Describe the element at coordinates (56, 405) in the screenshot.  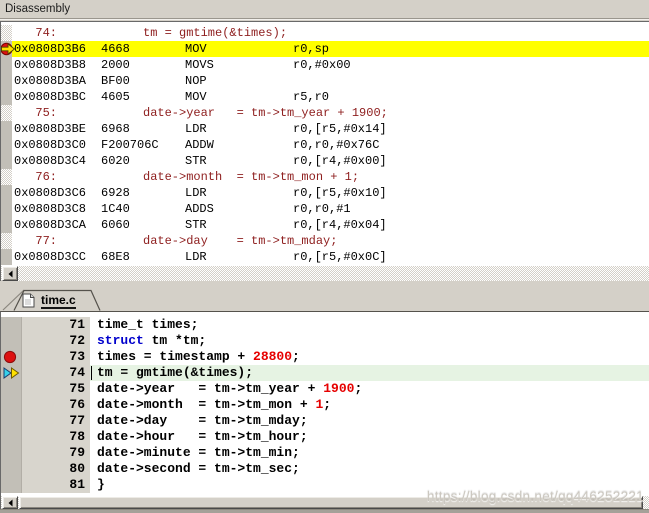
I see `line-number: 76` at that location.